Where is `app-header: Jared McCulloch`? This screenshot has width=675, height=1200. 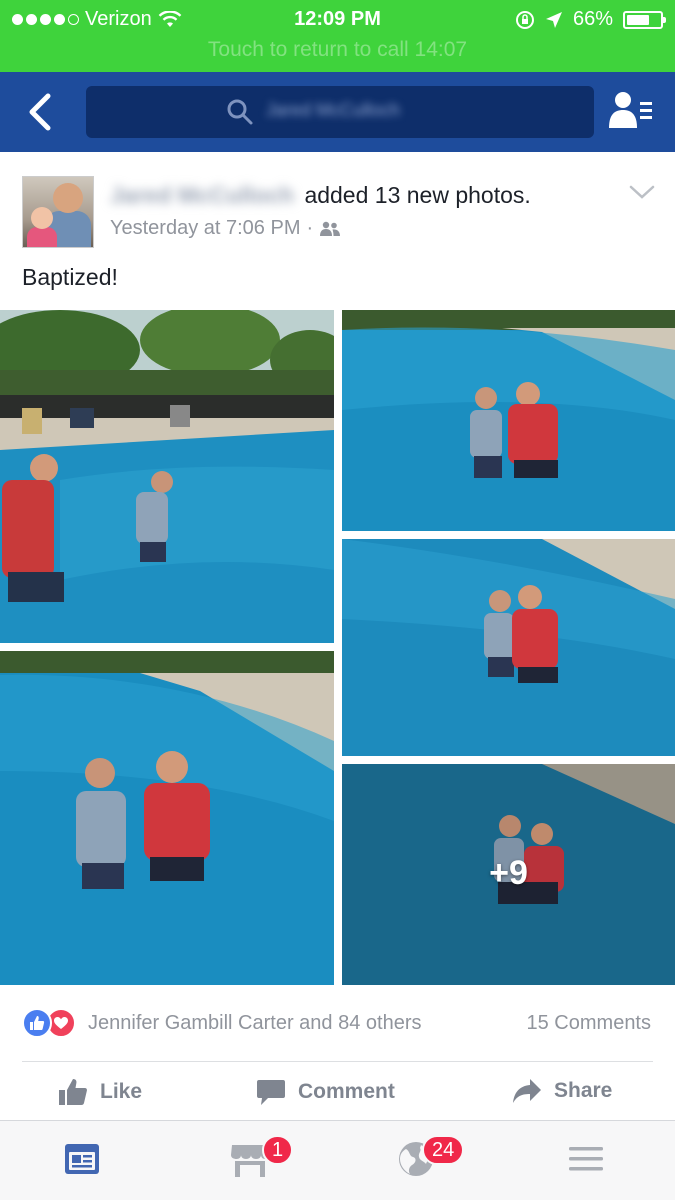 app-header: Jared McCulloch is located at coordinates (337, 112).